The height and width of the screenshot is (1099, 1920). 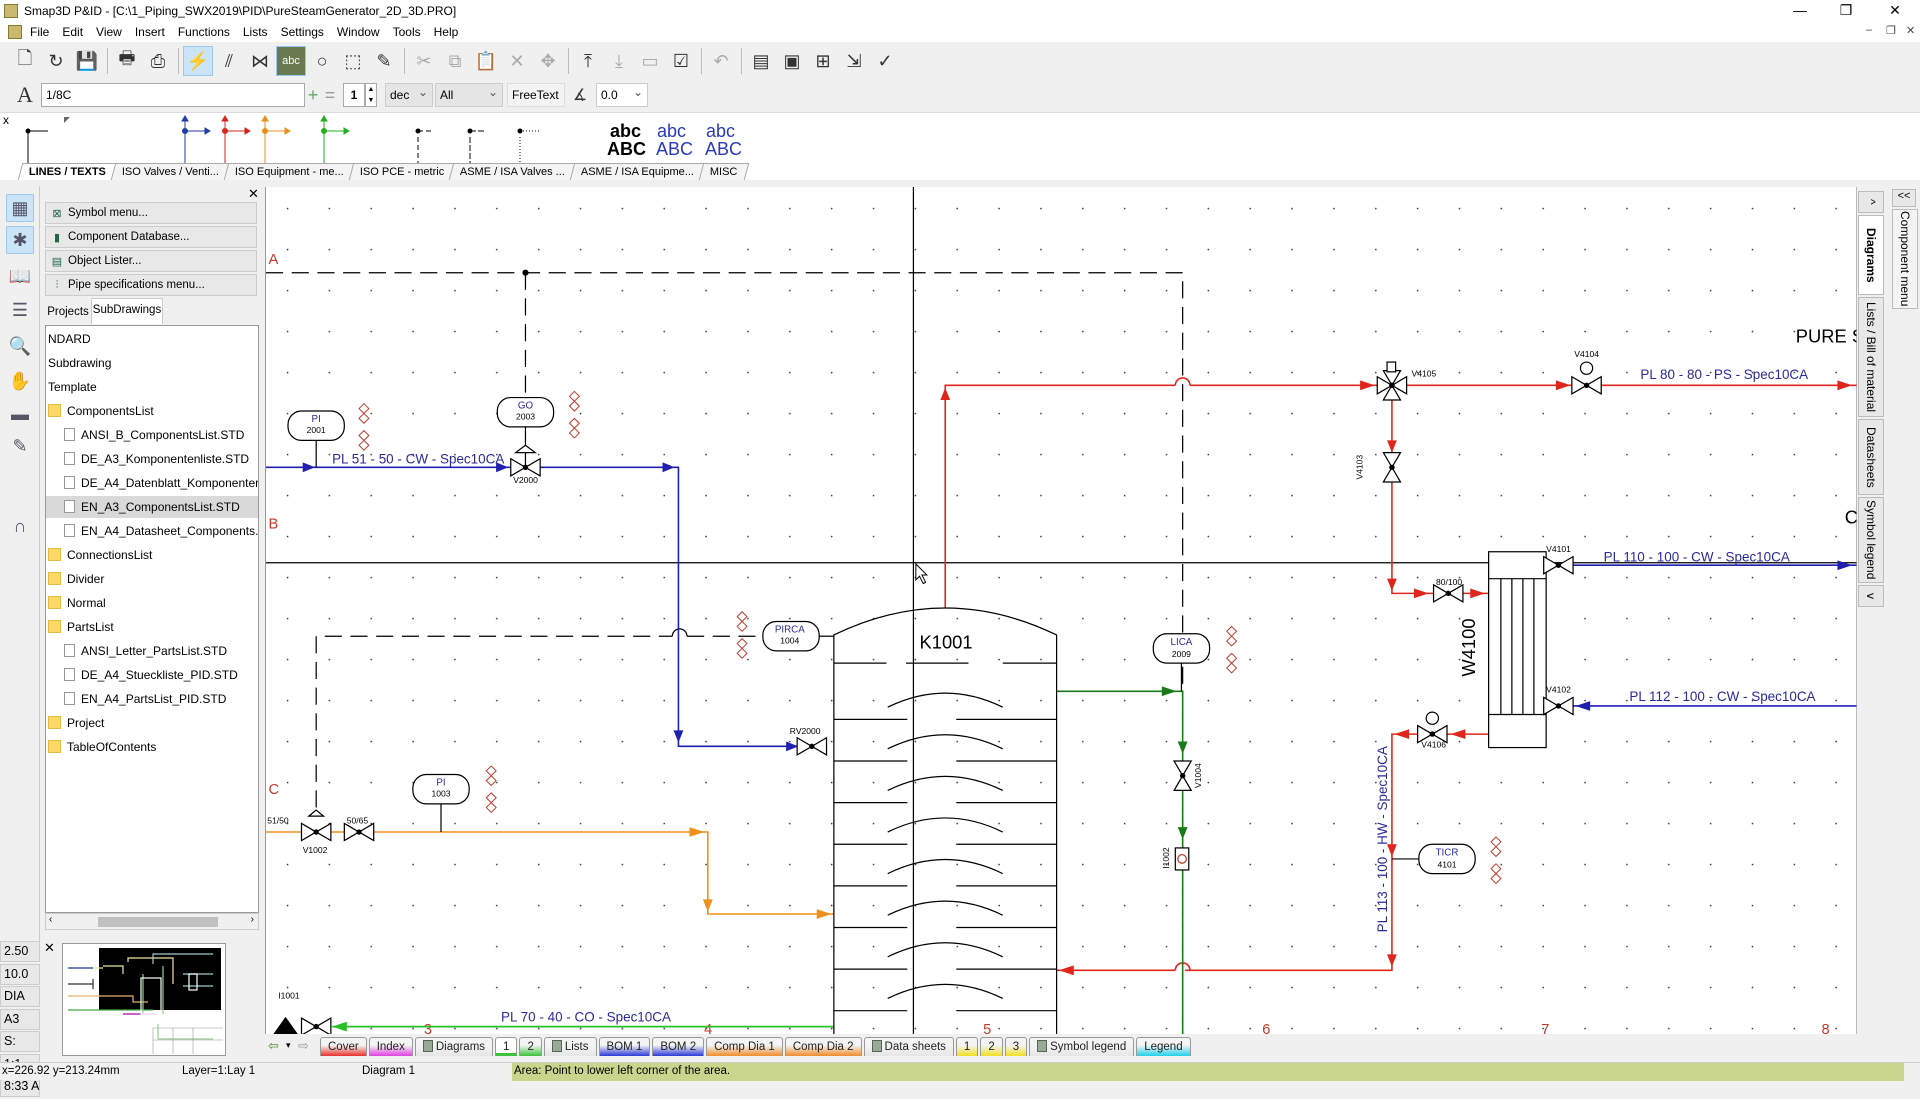 What do you see at coordinates (761, 61) in the screenshot?
I see `document-list-icon: ▤` at bounding box center [761, 61].